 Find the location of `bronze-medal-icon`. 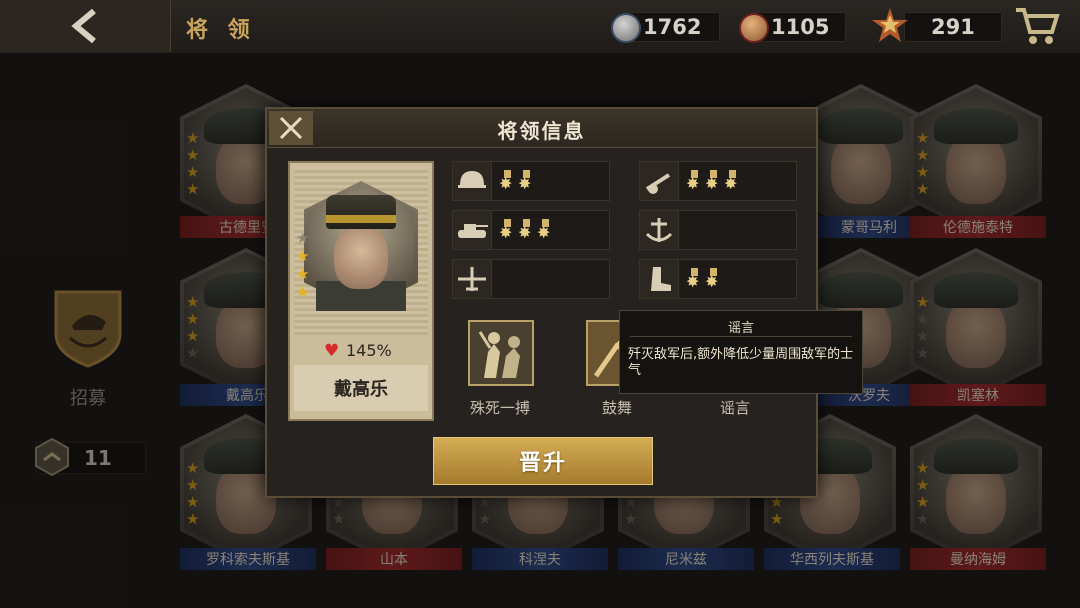

bronze-medal-icon is located at coordinates (754, 28).